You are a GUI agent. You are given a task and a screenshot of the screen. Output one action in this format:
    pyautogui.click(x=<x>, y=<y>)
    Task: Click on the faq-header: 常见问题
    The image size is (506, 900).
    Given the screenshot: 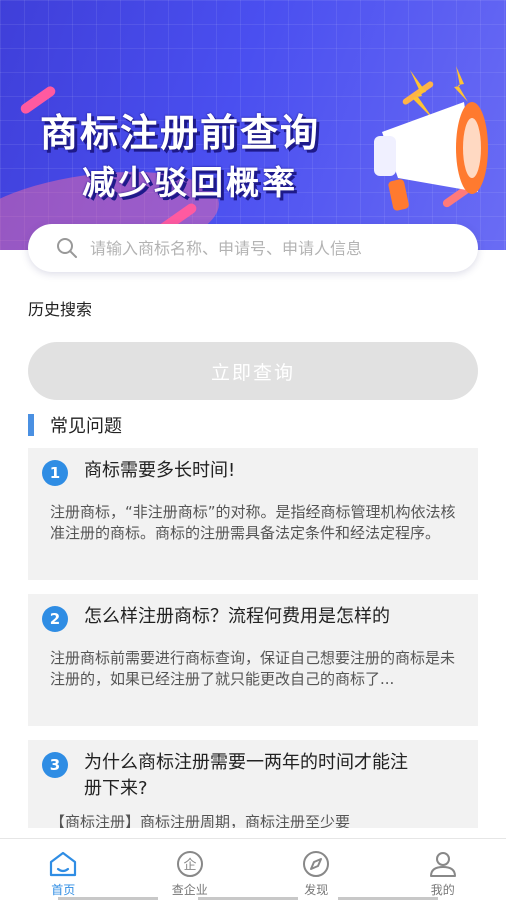 What is the action you would take?
    pyautogui.click(x=75, y=425)
    